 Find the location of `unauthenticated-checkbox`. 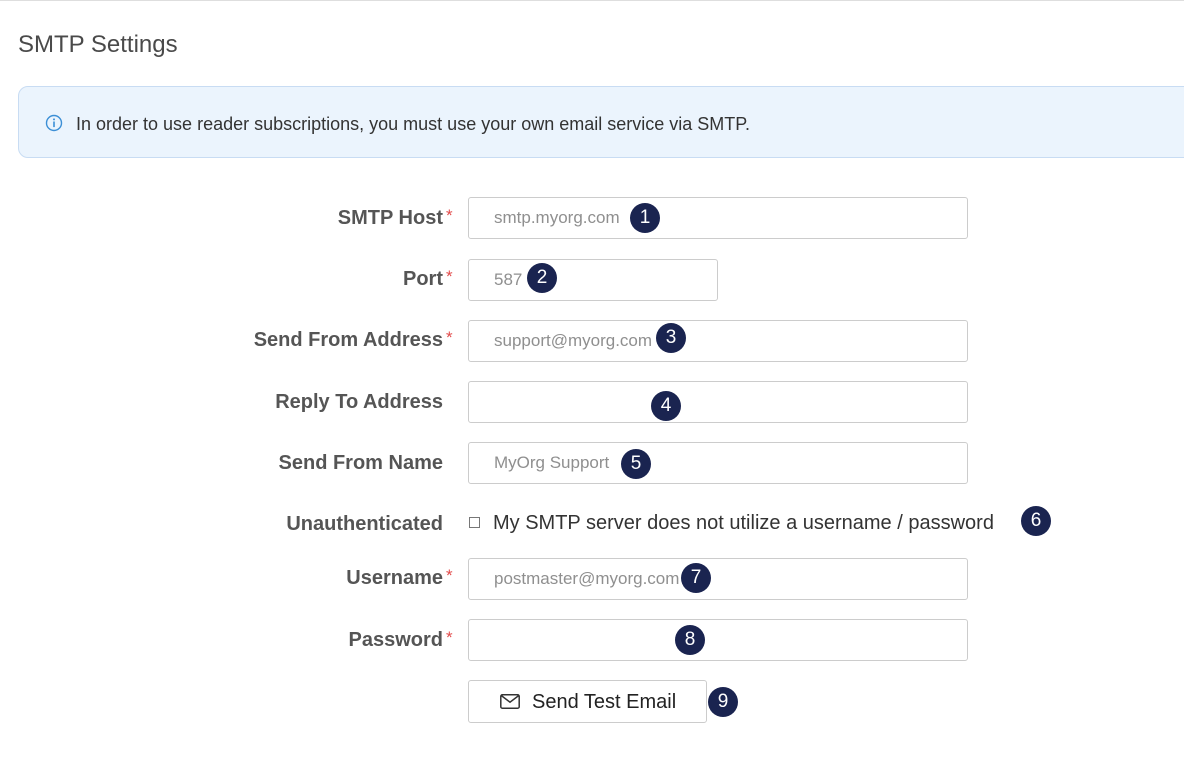

unauthenticated-checkbox is located at coordinates (474, 522).